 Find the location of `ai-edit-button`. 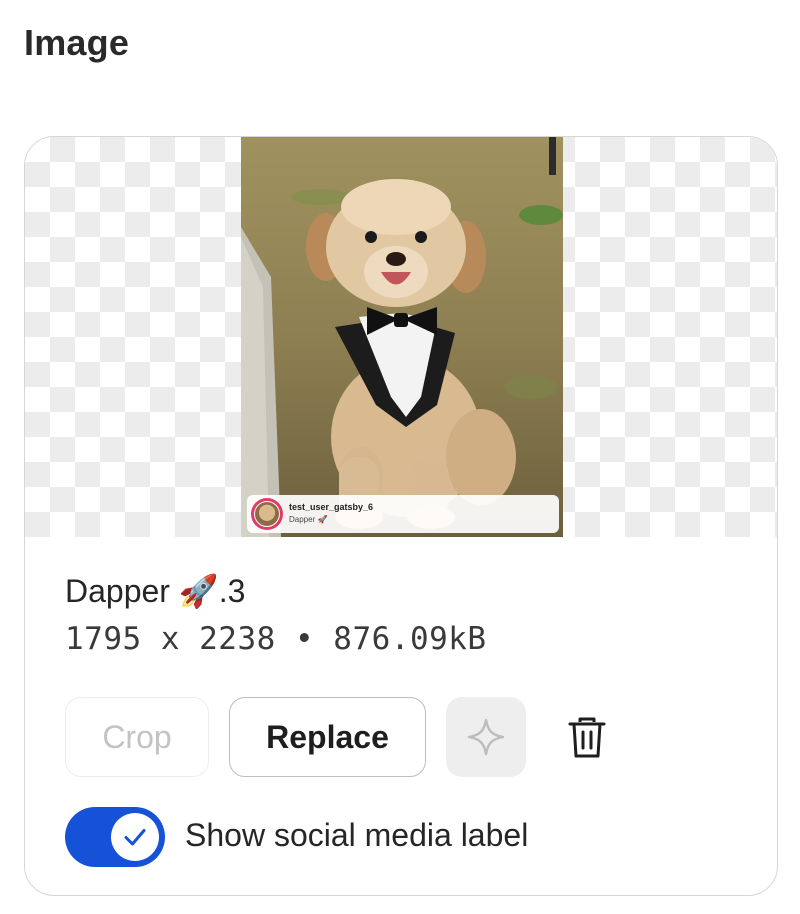

ai-edit-button is located at coordinates (486, 737).